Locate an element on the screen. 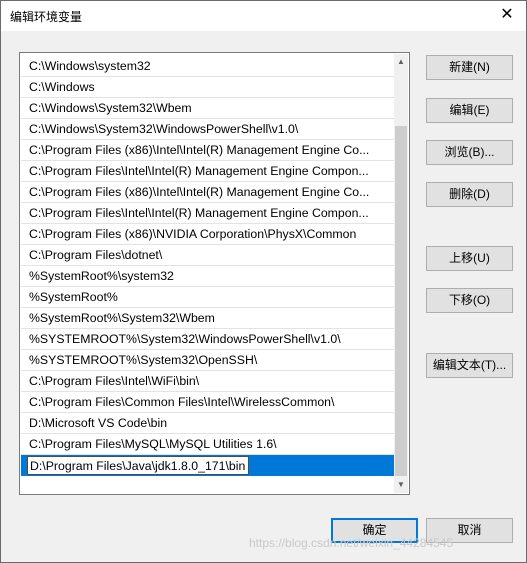  path-list-item-editing: D:\Program Files\Java\jdk1.8.0_171\bin is located at coordinates (208, 465).